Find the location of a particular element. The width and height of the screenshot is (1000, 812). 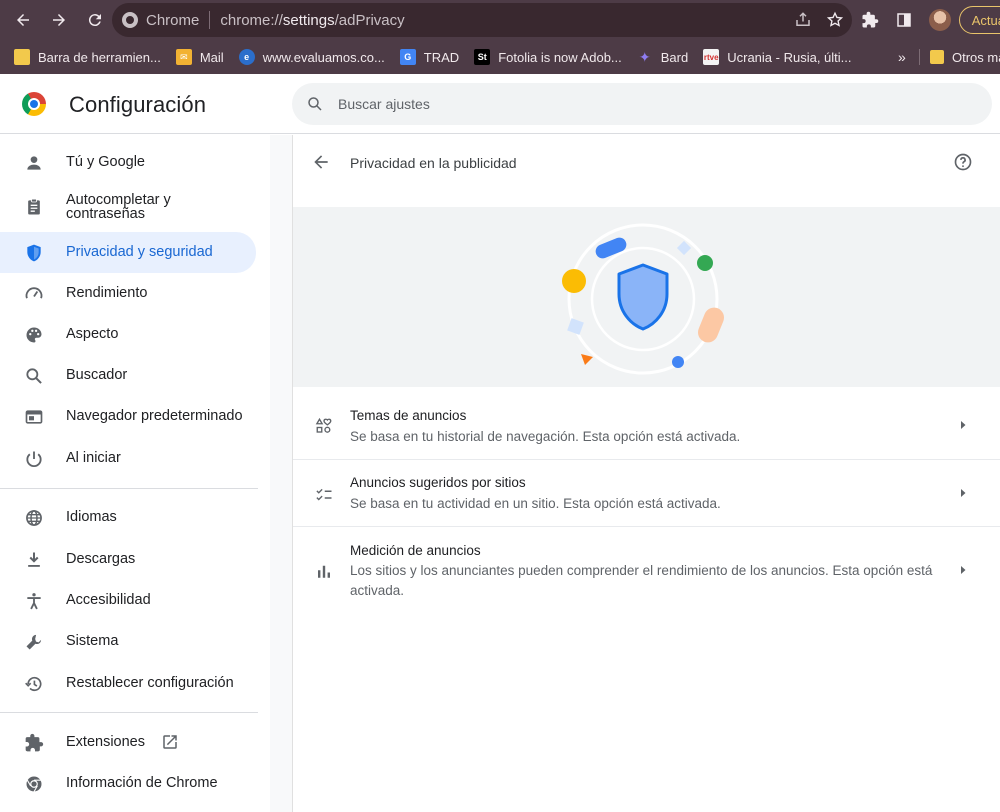

reload-icon is located at coordinates (94, 20).